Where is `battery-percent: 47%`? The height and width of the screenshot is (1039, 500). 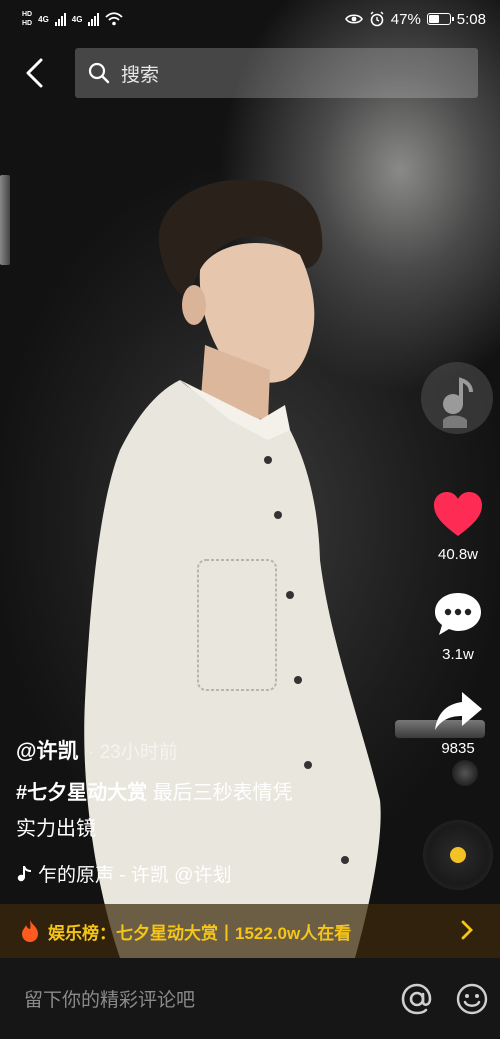
battery-percent: 47% is located at coordinates (405, 19).